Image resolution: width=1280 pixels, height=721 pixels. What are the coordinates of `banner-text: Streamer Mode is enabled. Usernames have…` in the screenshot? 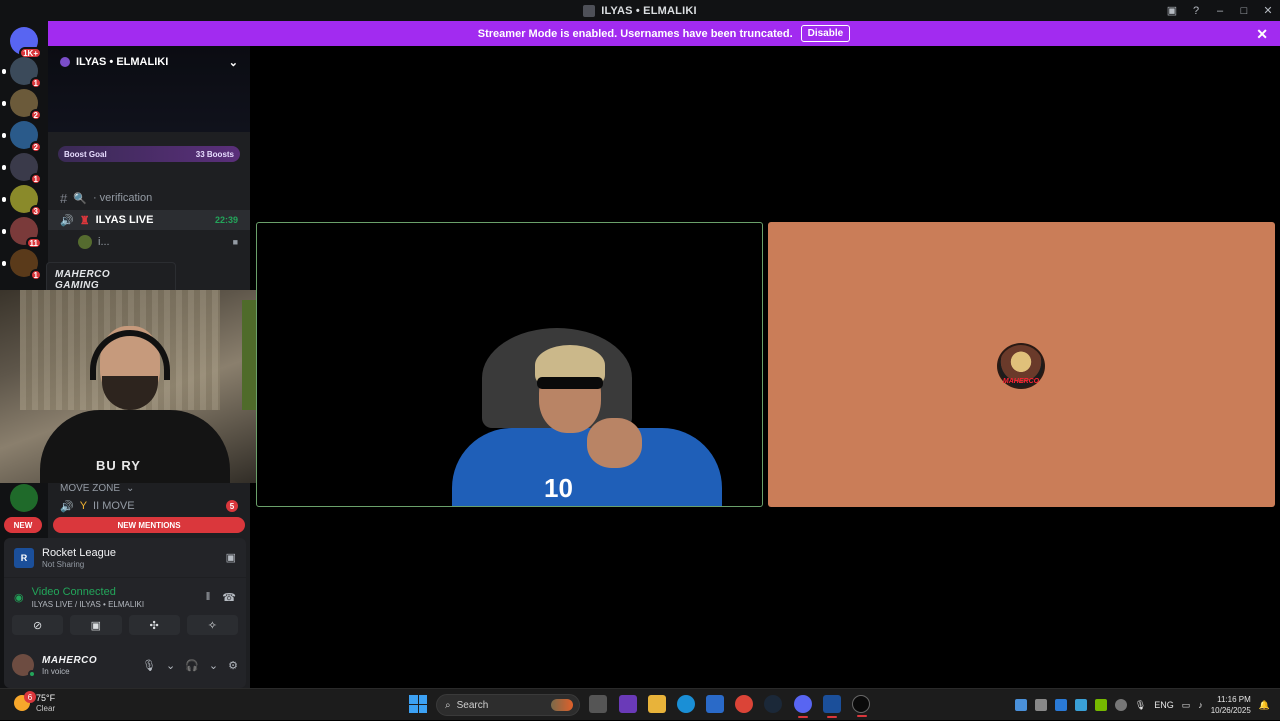 It's located at (635, 33).